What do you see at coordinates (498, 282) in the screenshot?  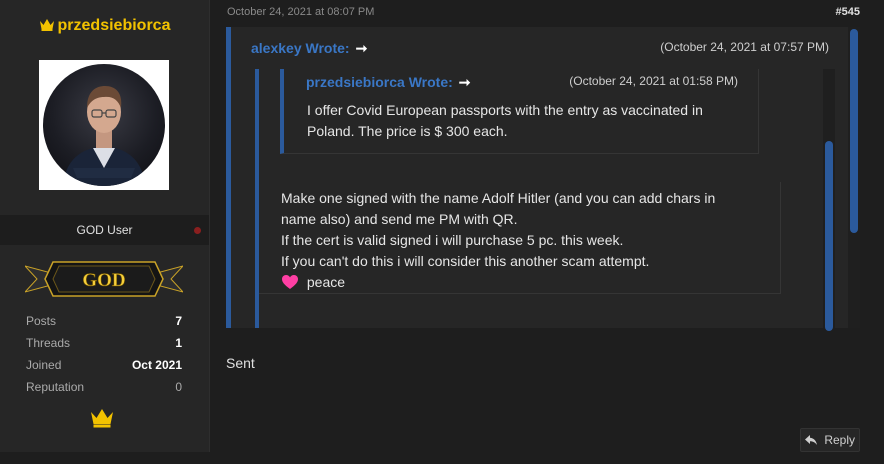 I see `quoted-reply-line-peace: peace` at bounding box center [498, 282].